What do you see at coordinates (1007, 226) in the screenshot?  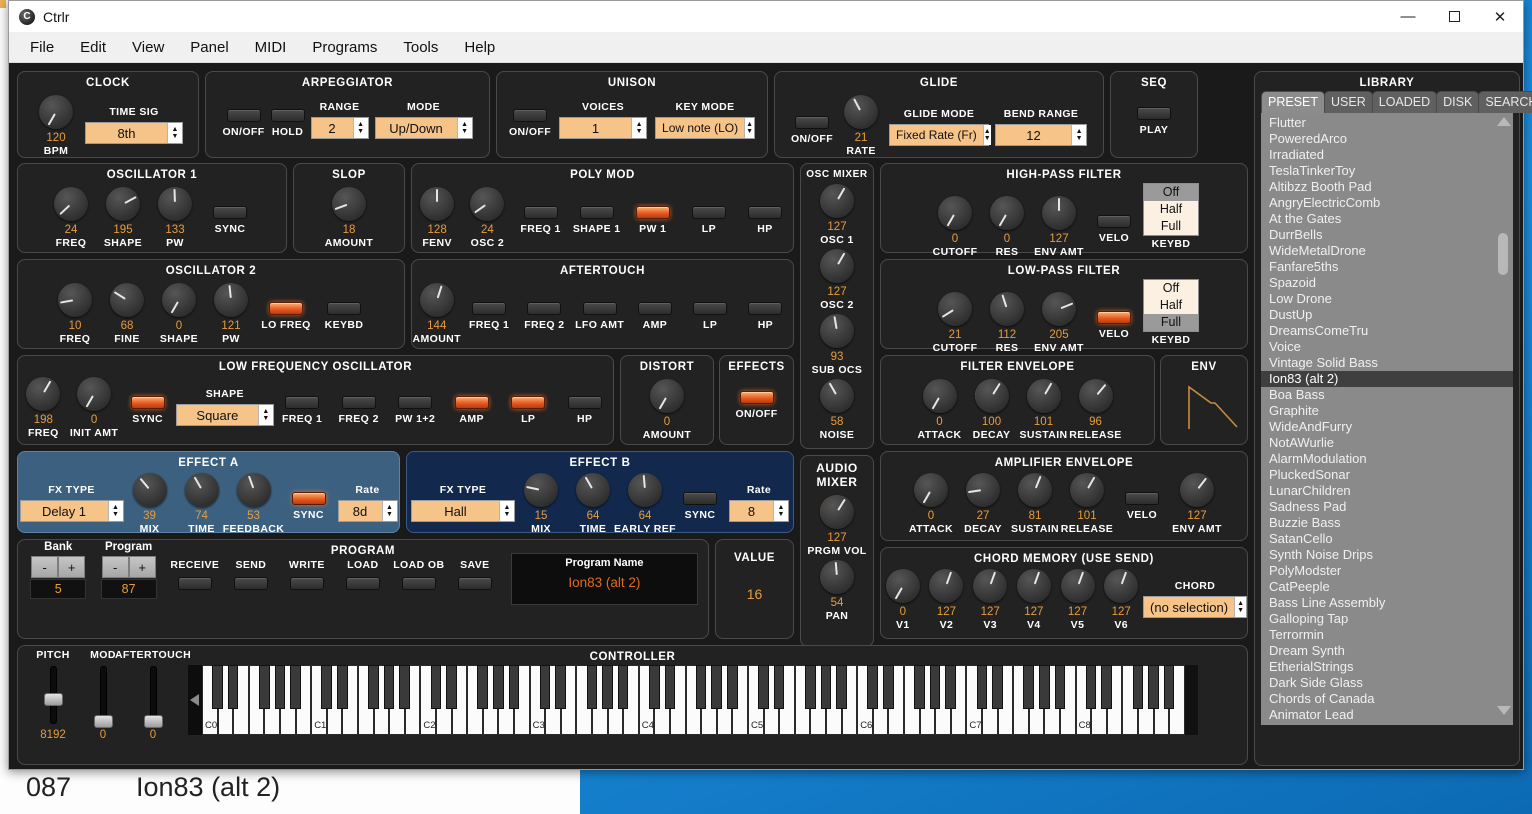 I see `hpf-res-knob: 0 RES` at bounding box center [1007, 226].